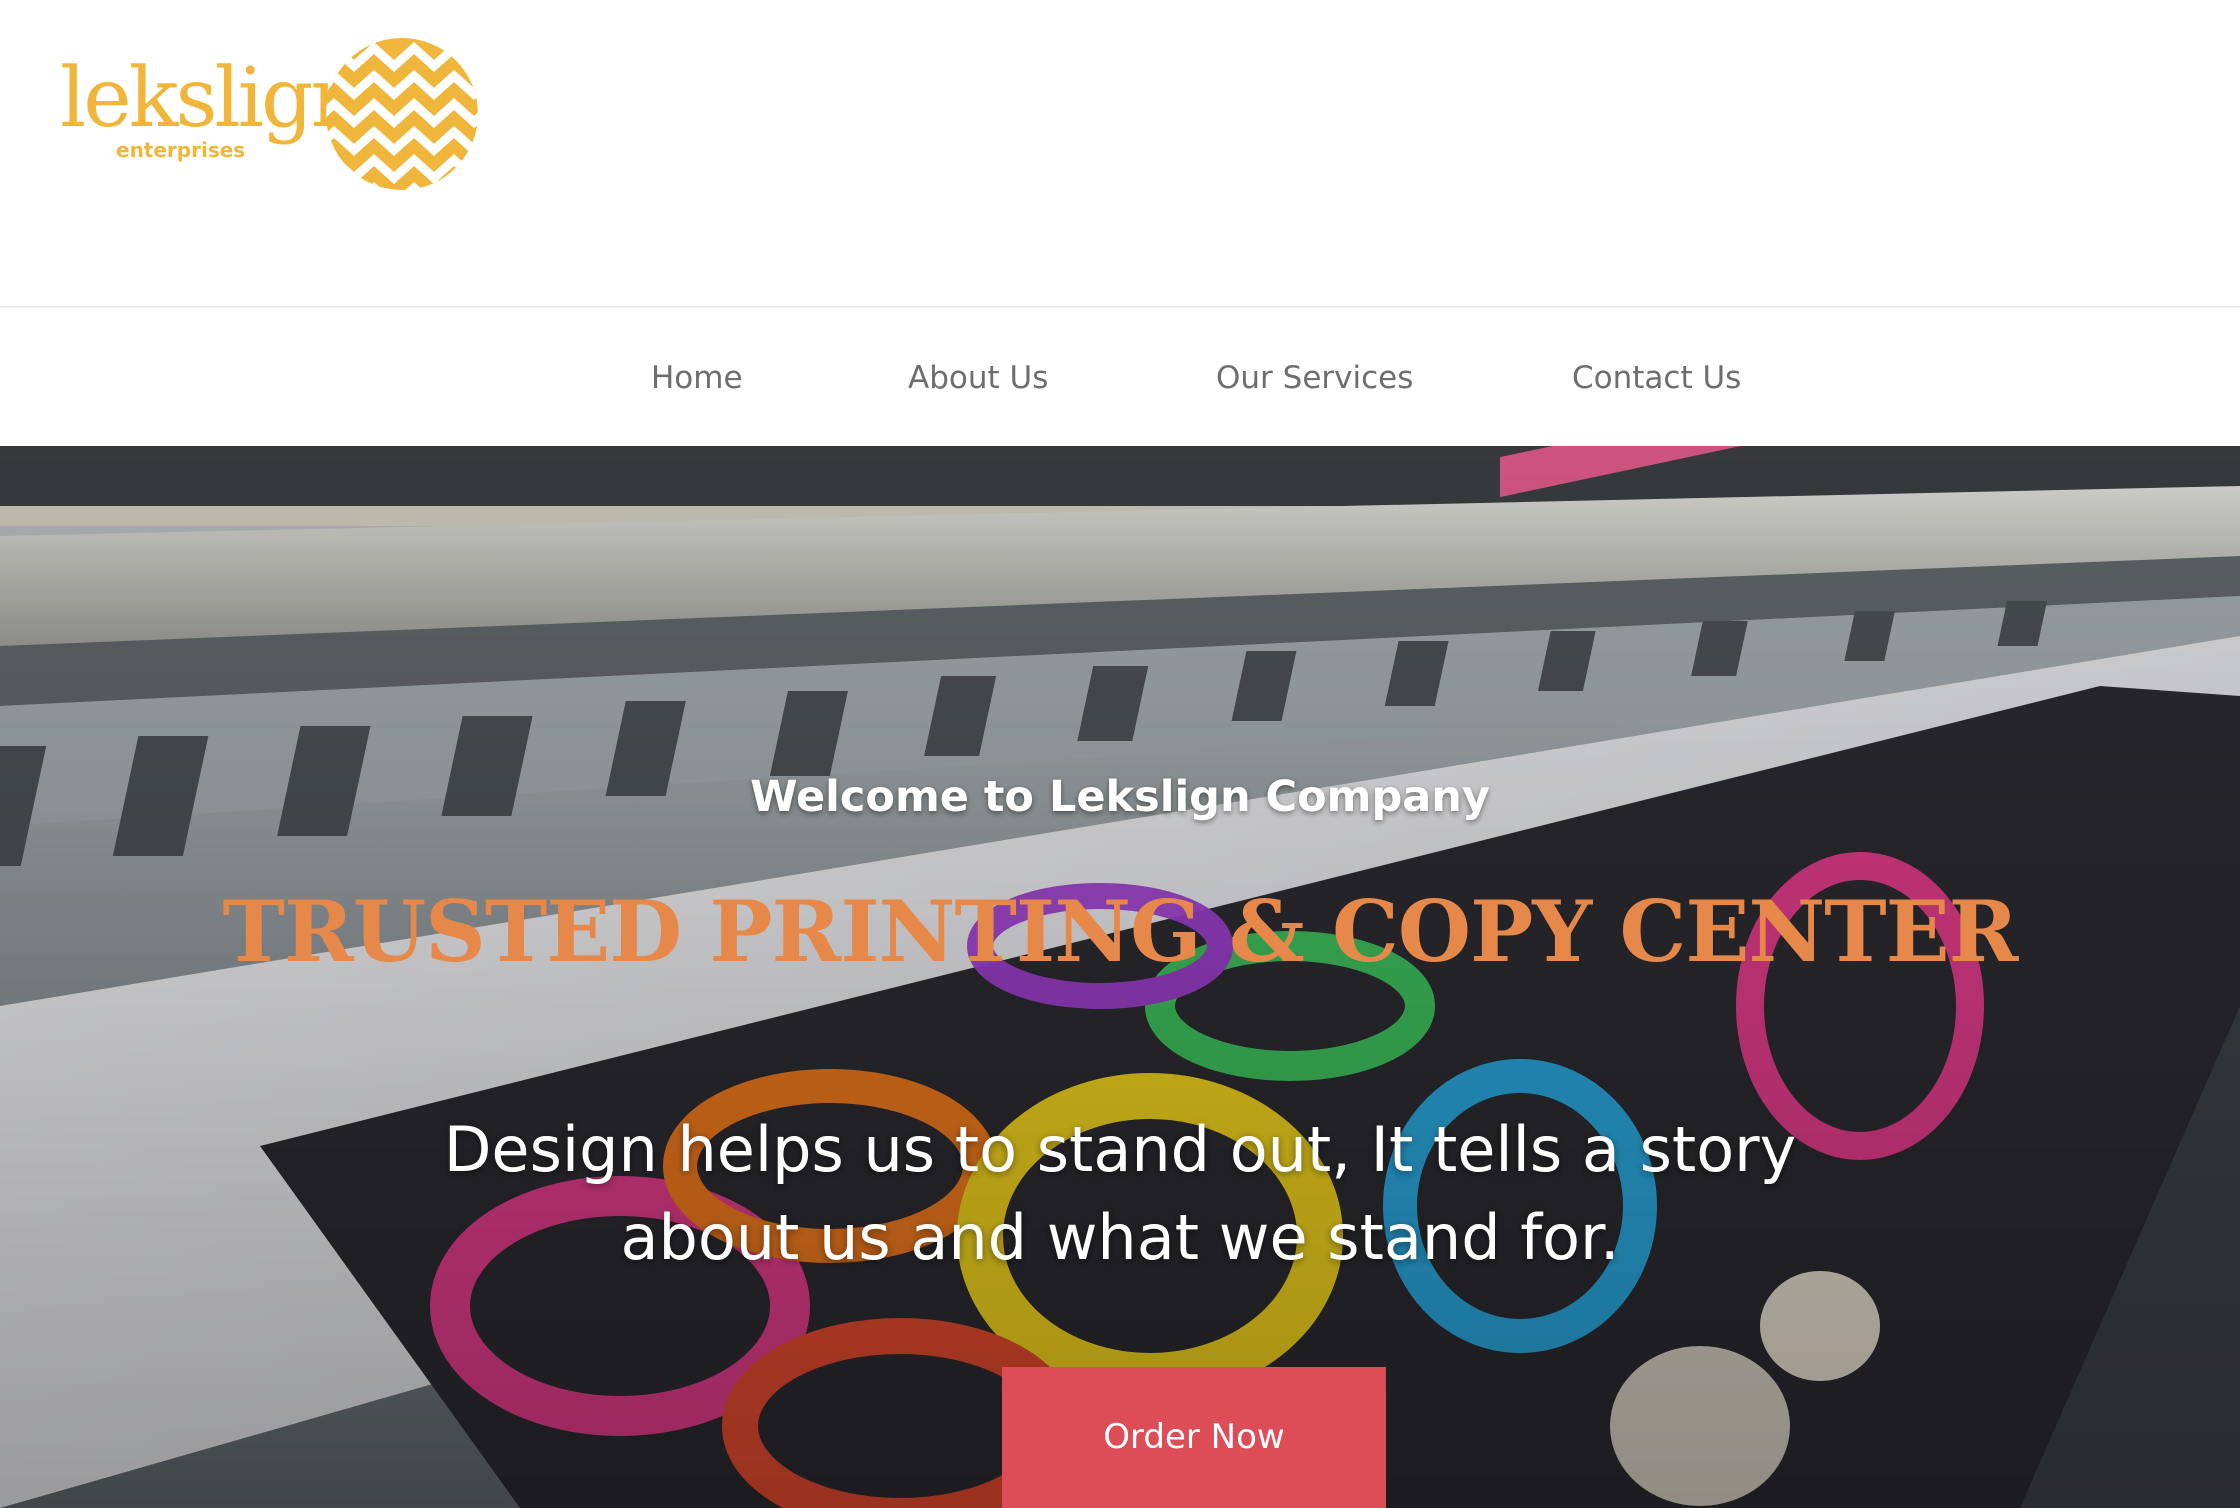  I want to click on hero-welcome-text: Welcome to Lekslign Company, so click(1120, 797).